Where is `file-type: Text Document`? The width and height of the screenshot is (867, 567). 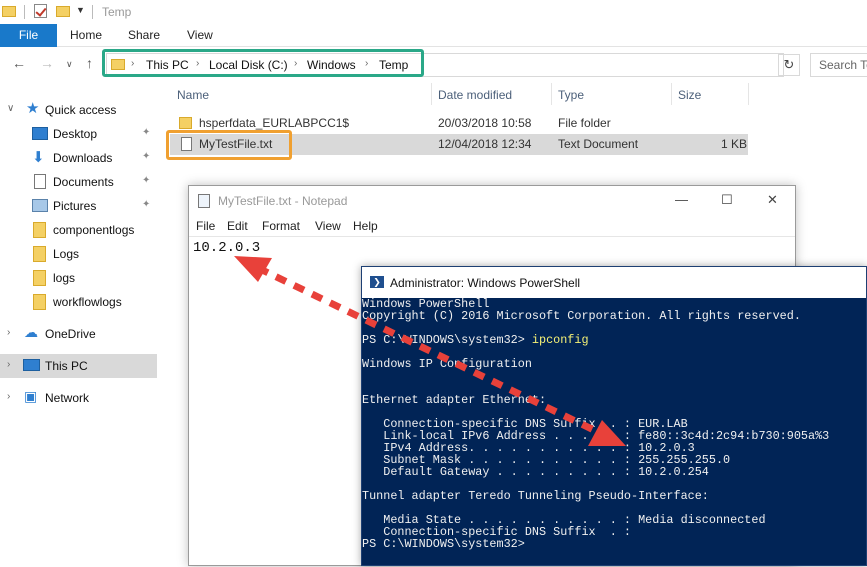
file-type: Text Document is located at coordinates (598, 144).